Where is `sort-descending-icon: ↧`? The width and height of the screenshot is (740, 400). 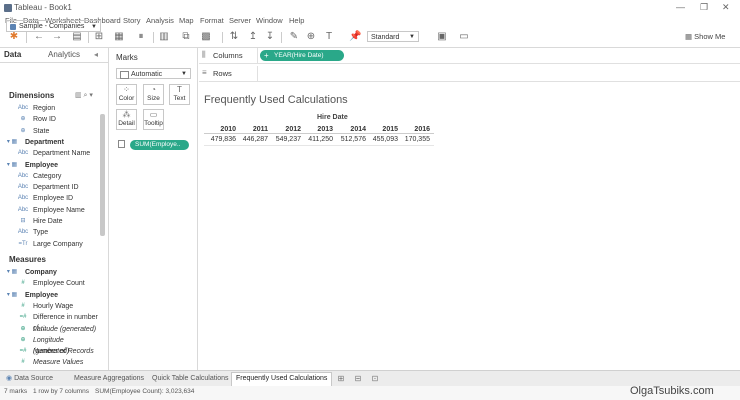 sort-descending-icon: ↧ is located at coordinates (270, 37).